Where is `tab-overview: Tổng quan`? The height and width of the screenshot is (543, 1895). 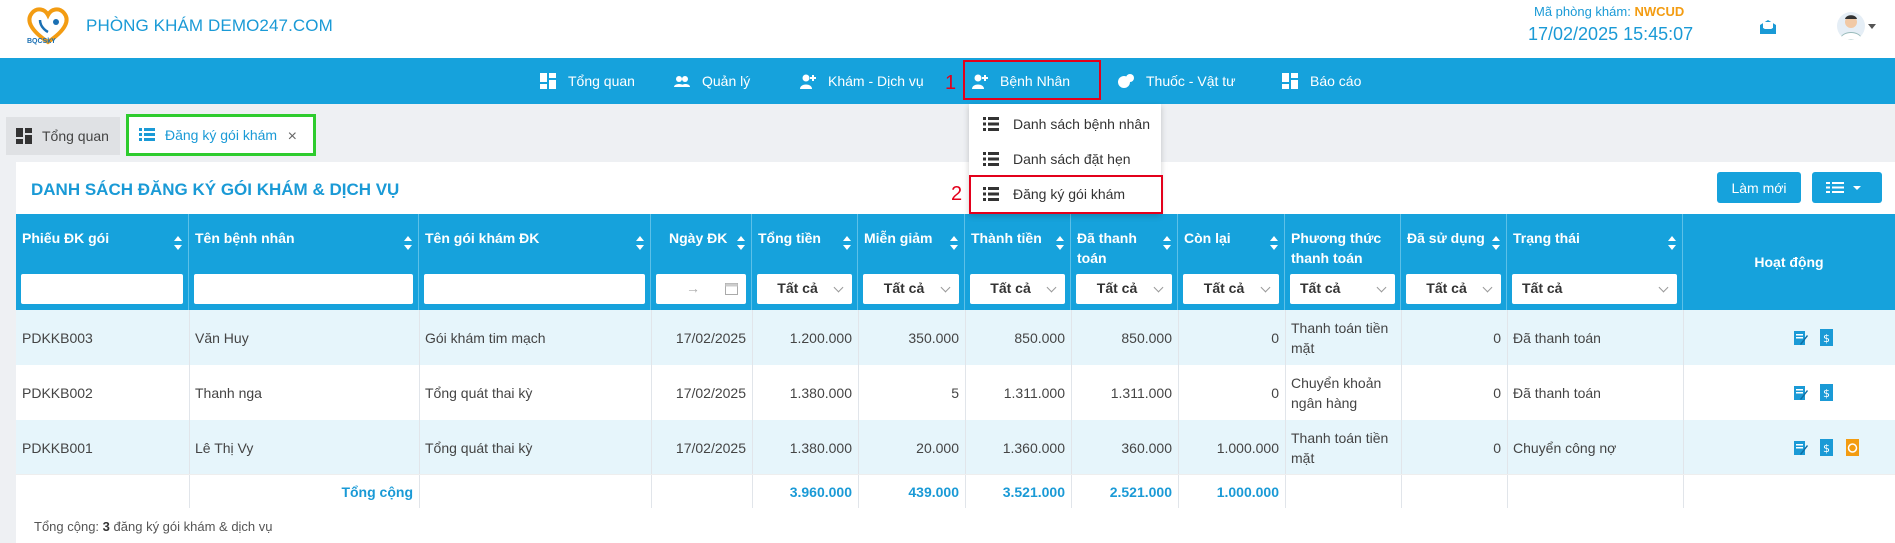 tab-overview: Tổng quan is located at coordinates (63, 136).